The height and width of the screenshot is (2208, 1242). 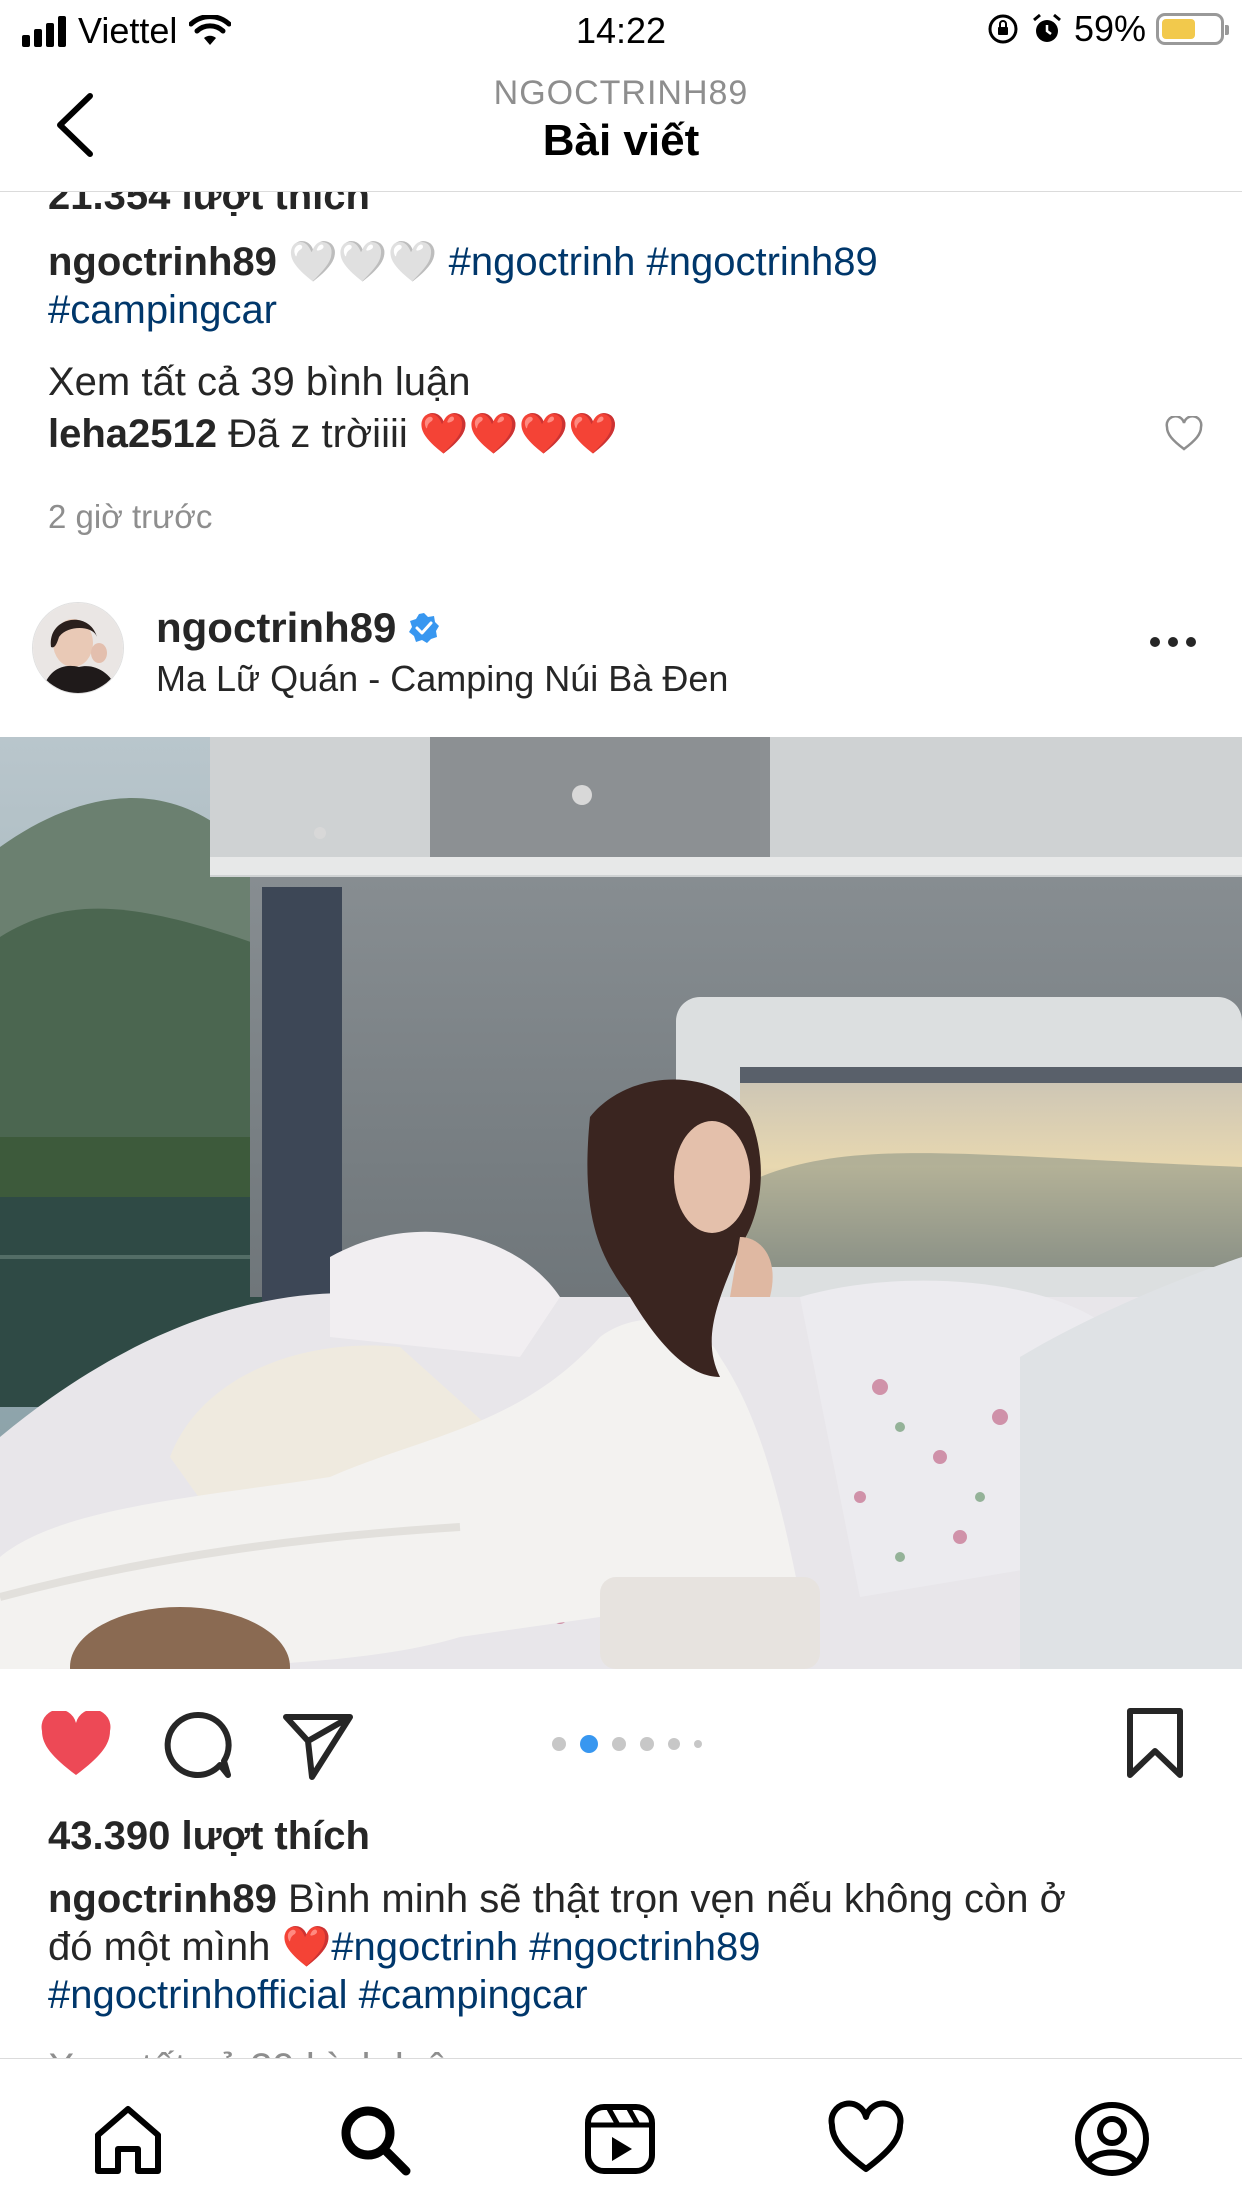 What do you see at coordinates (1192, 29) in the screenshot?
I see `battery-icon` at bounding box center [1192, 29].